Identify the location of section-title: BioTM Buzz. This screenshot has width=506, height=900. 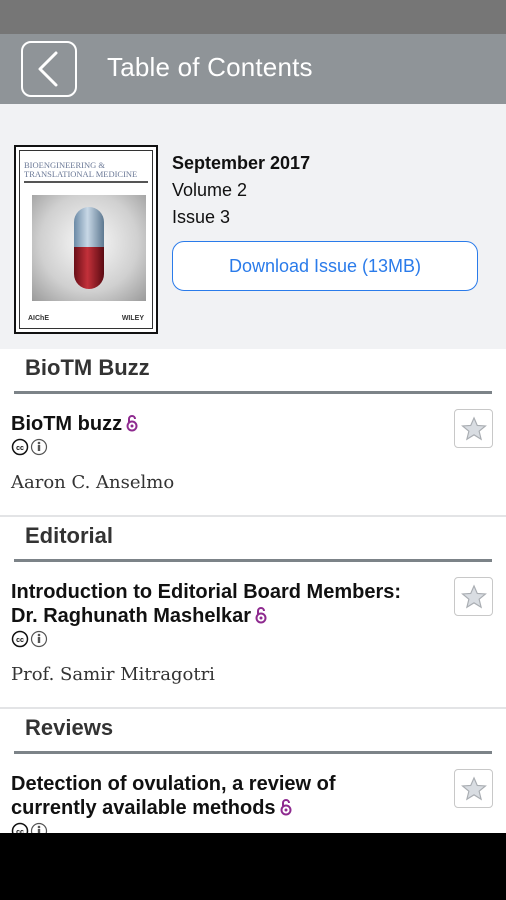
(87, 367).